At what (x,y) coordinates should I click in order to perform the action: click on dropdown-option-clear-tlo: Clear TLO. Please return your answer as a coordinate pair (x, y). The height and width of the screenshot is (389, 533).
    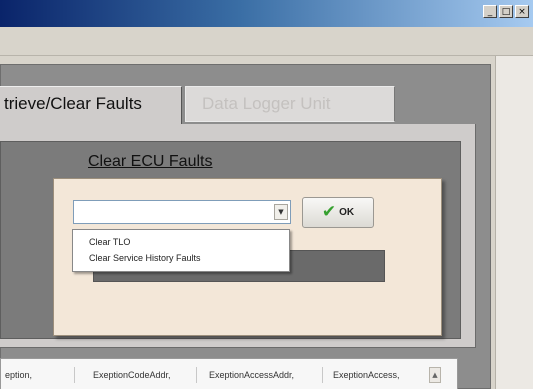
    Looking at the image, I should click on (181, 242).